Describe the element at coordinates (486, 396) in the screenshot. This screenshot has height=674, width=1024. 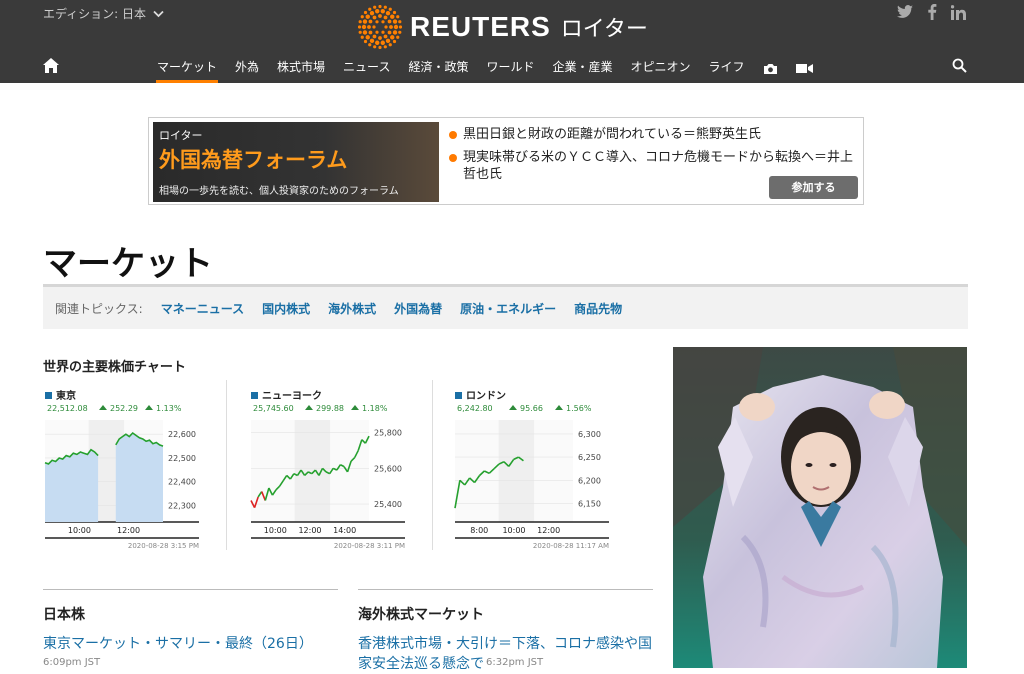
I see `chart-title: ロンドン` at that location.